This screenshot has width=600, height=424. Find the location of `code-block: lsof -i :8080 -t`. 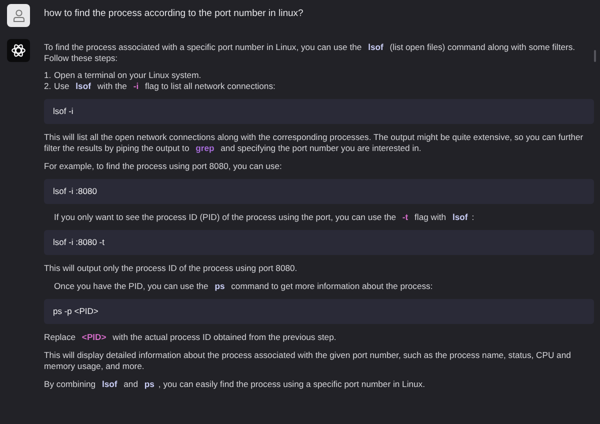

code-block: lsof -i :8080 -t is located at coordinates (319, 242).